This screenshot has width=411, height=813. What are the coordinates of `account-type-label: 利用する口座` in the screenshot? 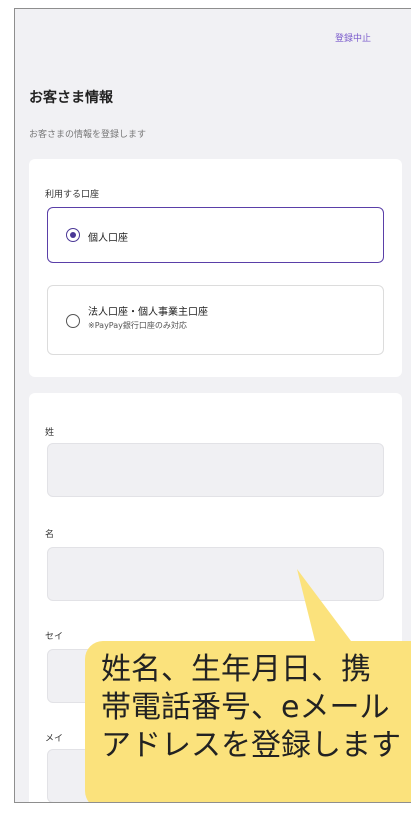 It's located at (72, 195).